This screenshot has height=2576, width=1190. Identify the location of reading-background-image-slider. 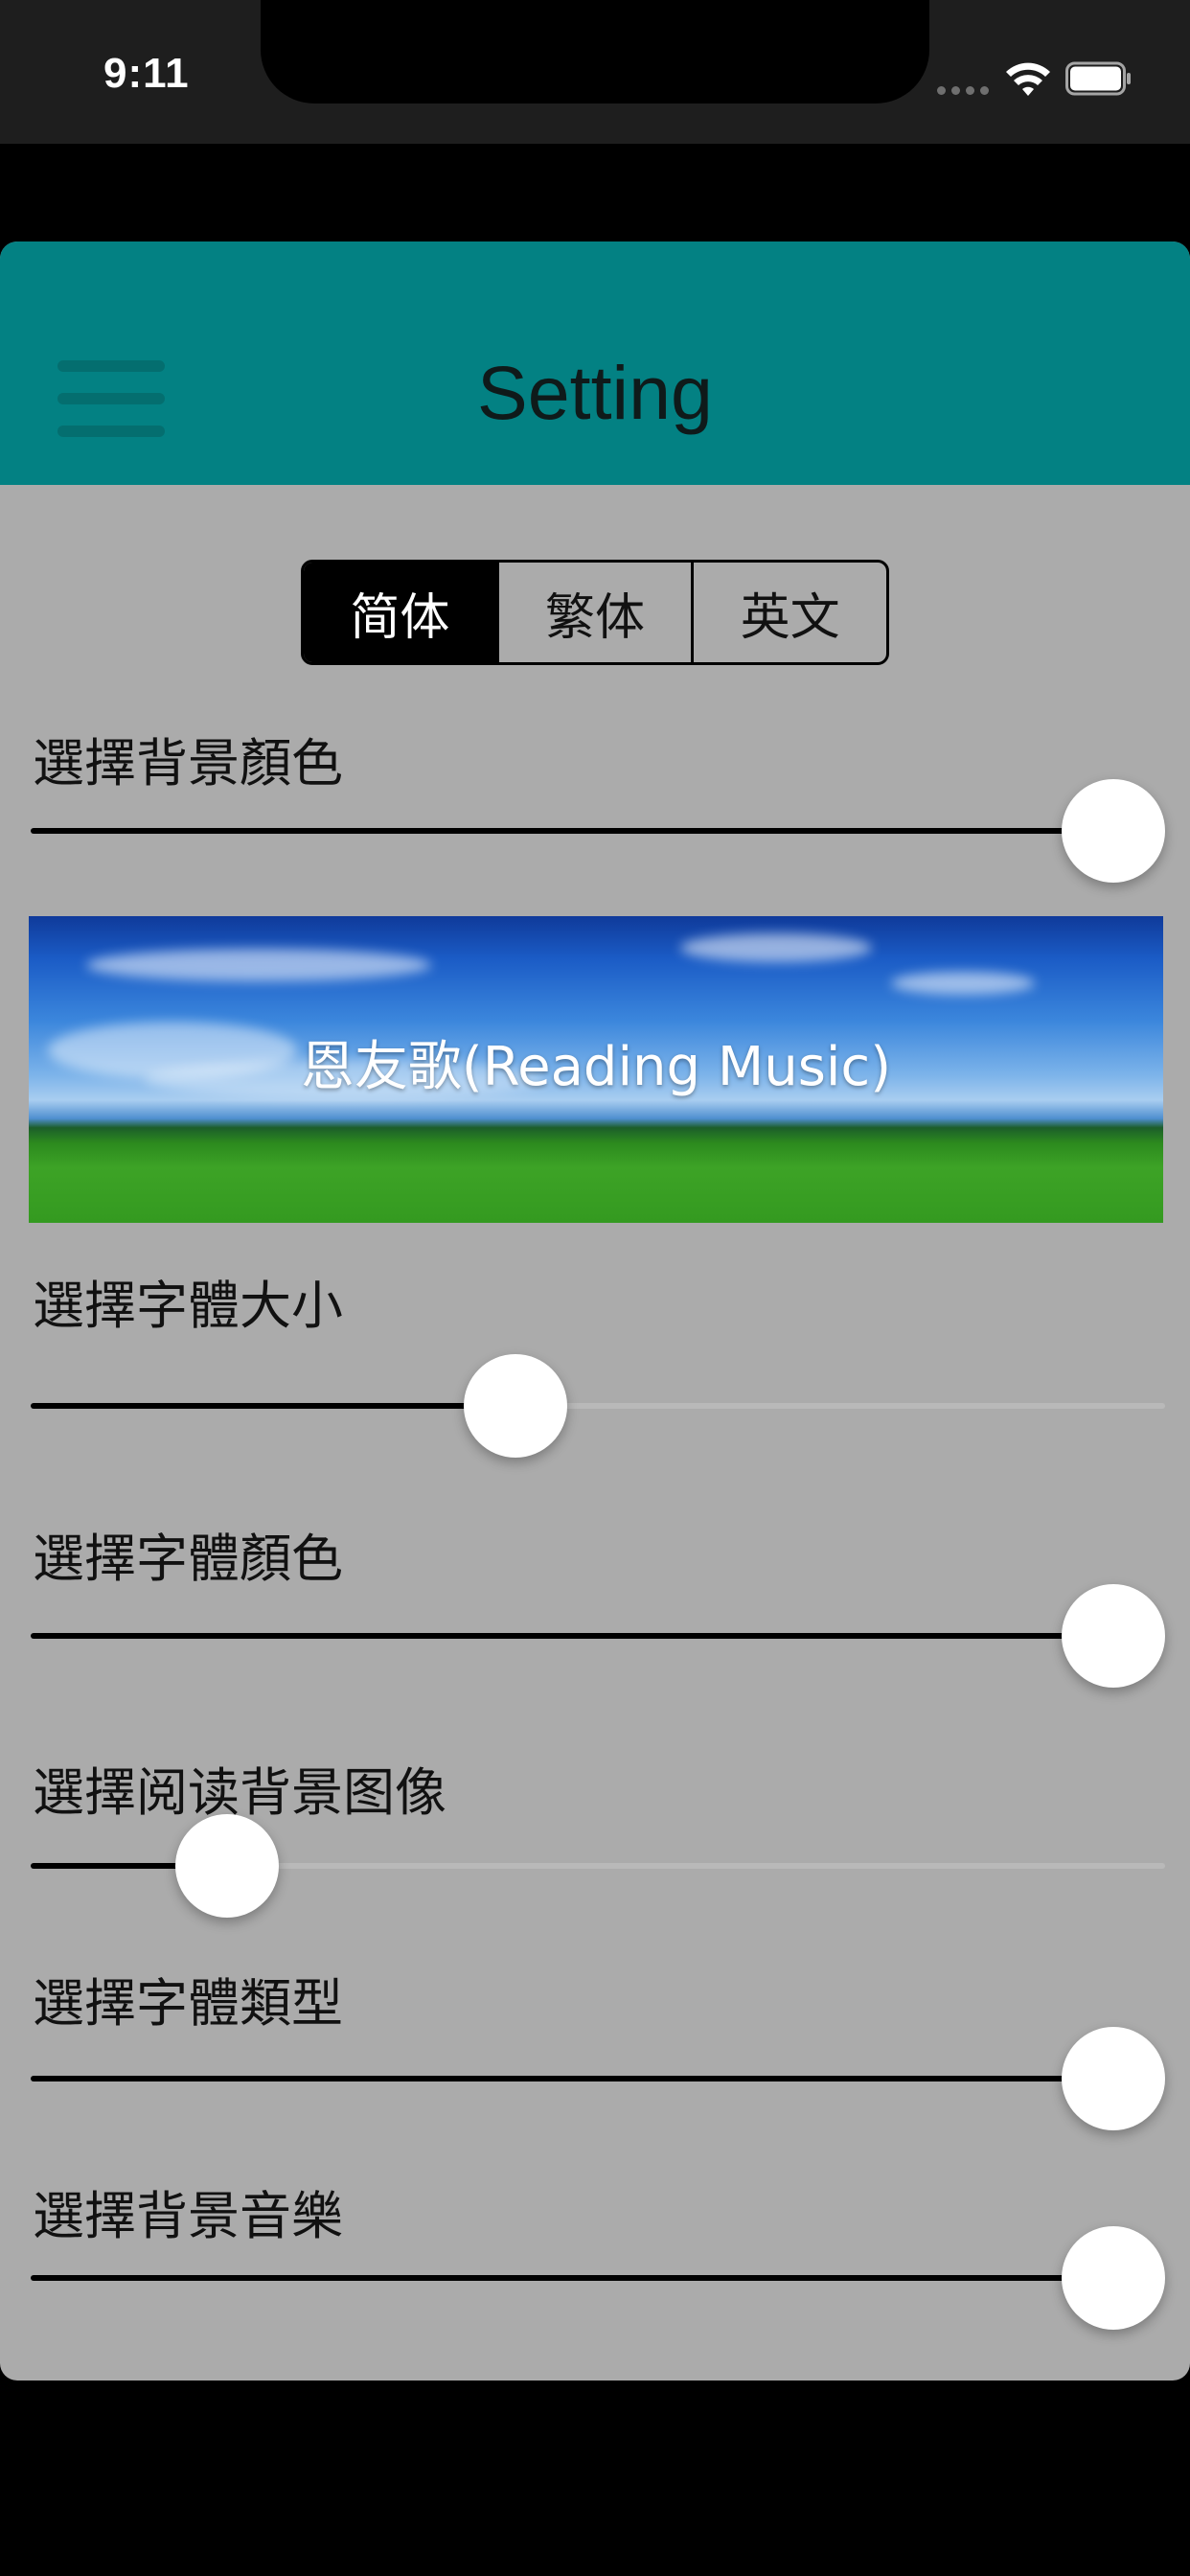
(598, 1866).